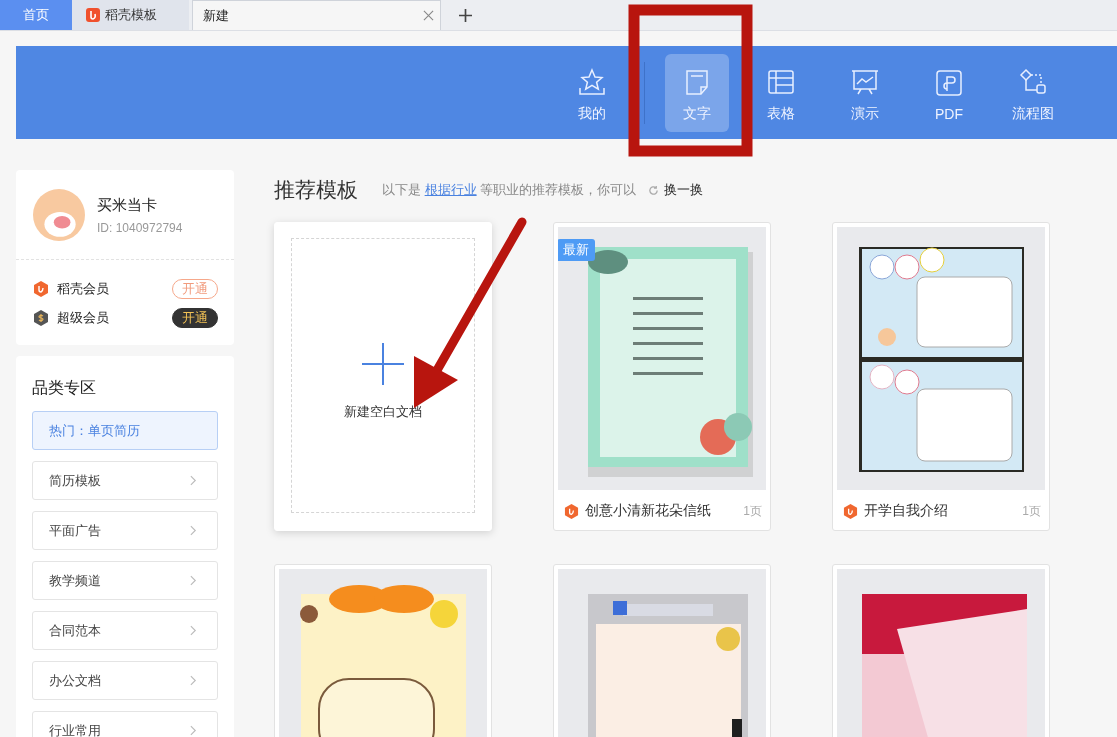 The height and width of the screenshot is (737, 1117). I want to click on tab: 稻壳模板, so click(130, 15).